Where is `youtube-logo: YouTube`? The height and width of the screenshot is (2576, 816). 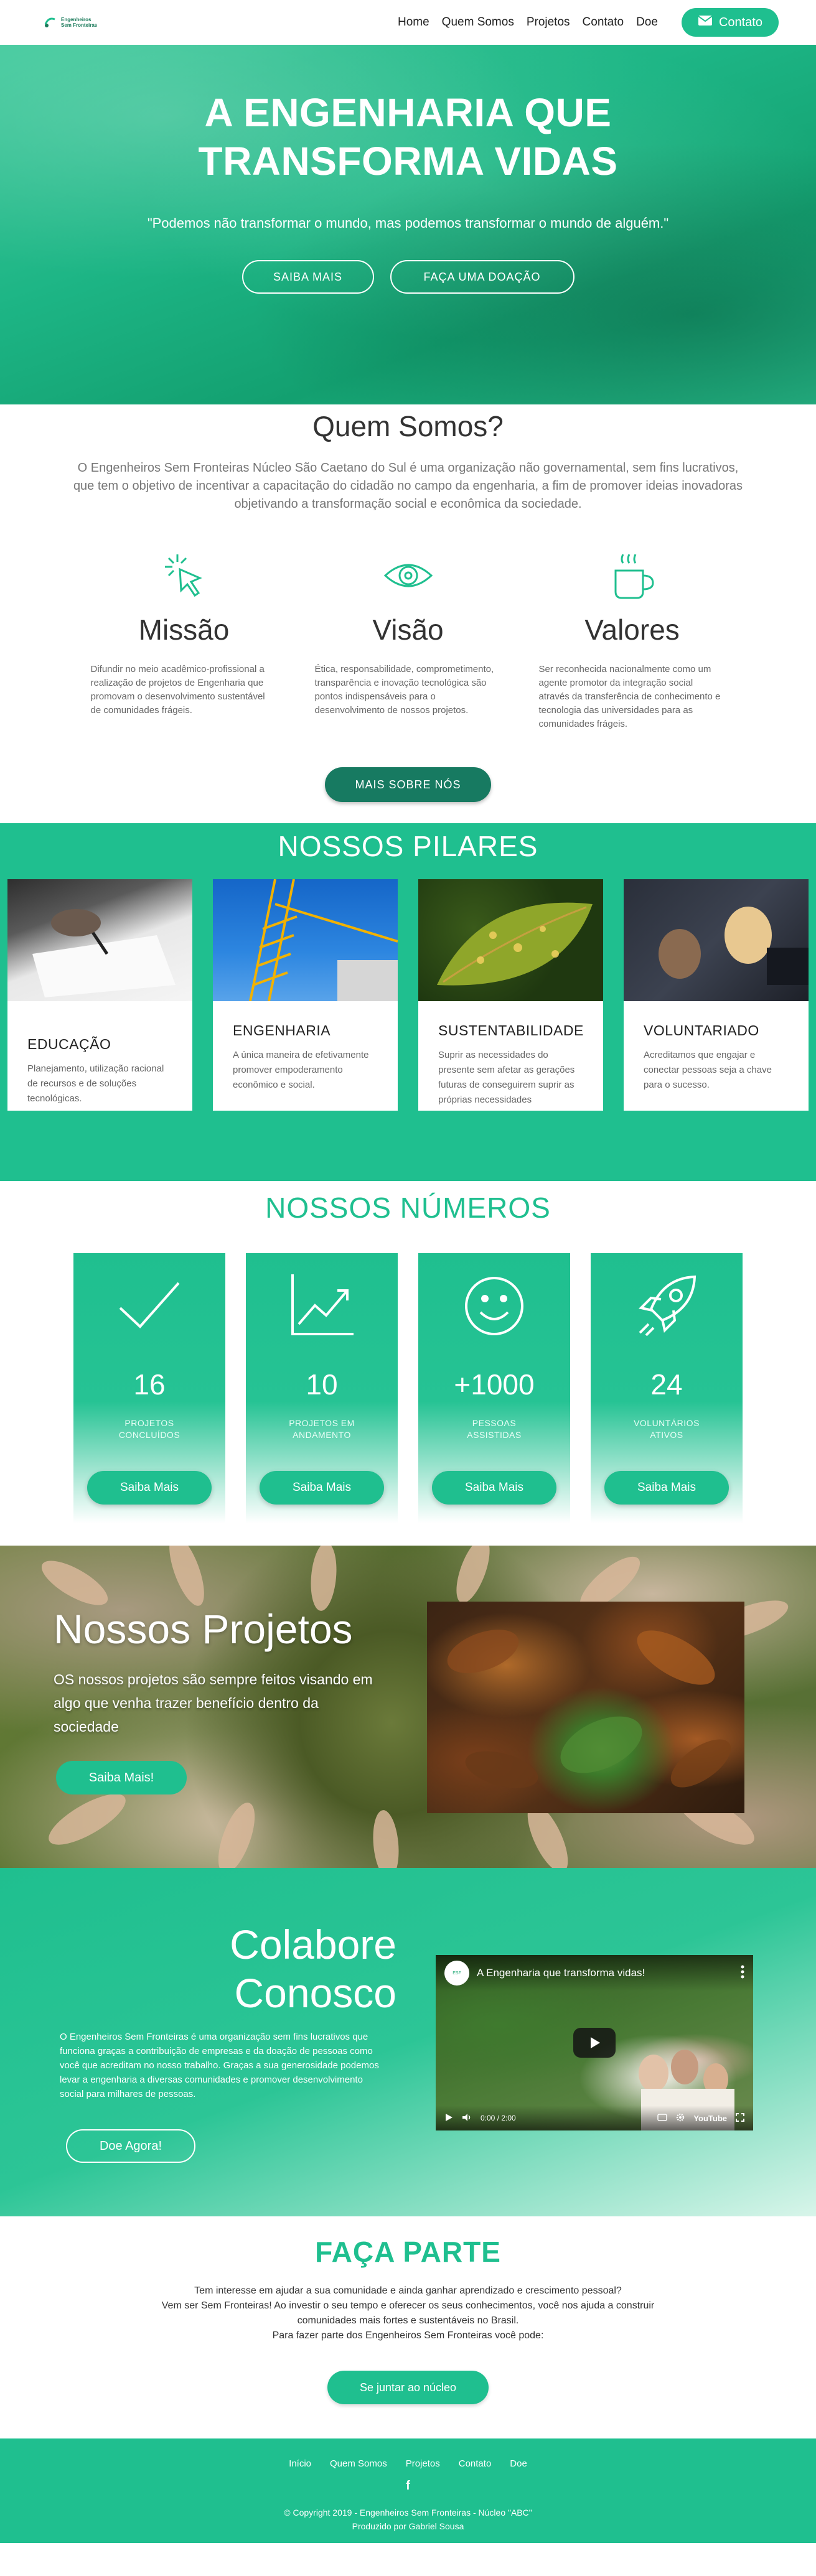 youtube-logo: YouTube is located at coordinates (710, 2118).